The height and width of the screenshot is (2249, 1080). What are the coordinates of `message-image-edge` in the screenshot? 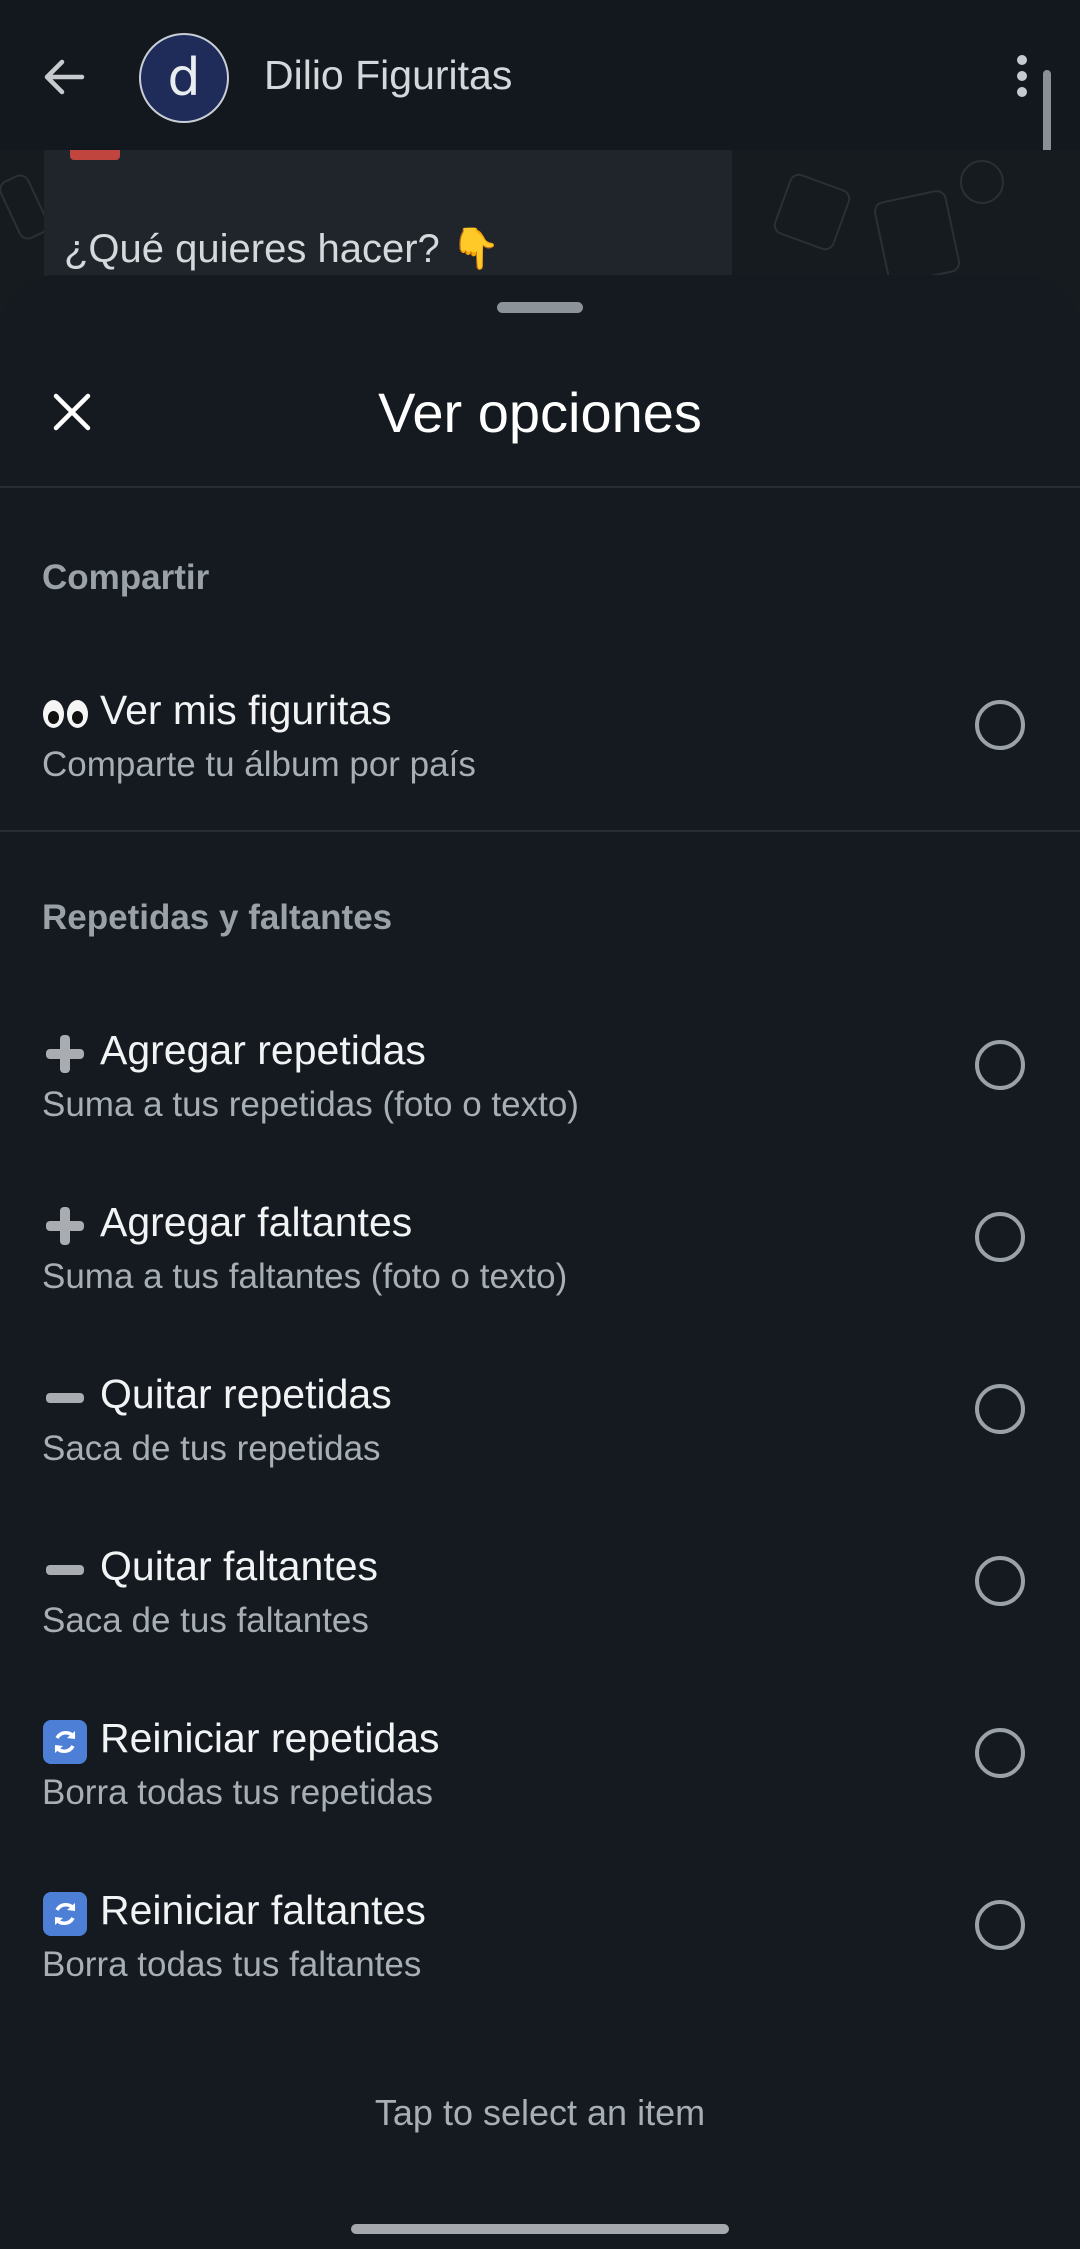 It's located at (95, 155).